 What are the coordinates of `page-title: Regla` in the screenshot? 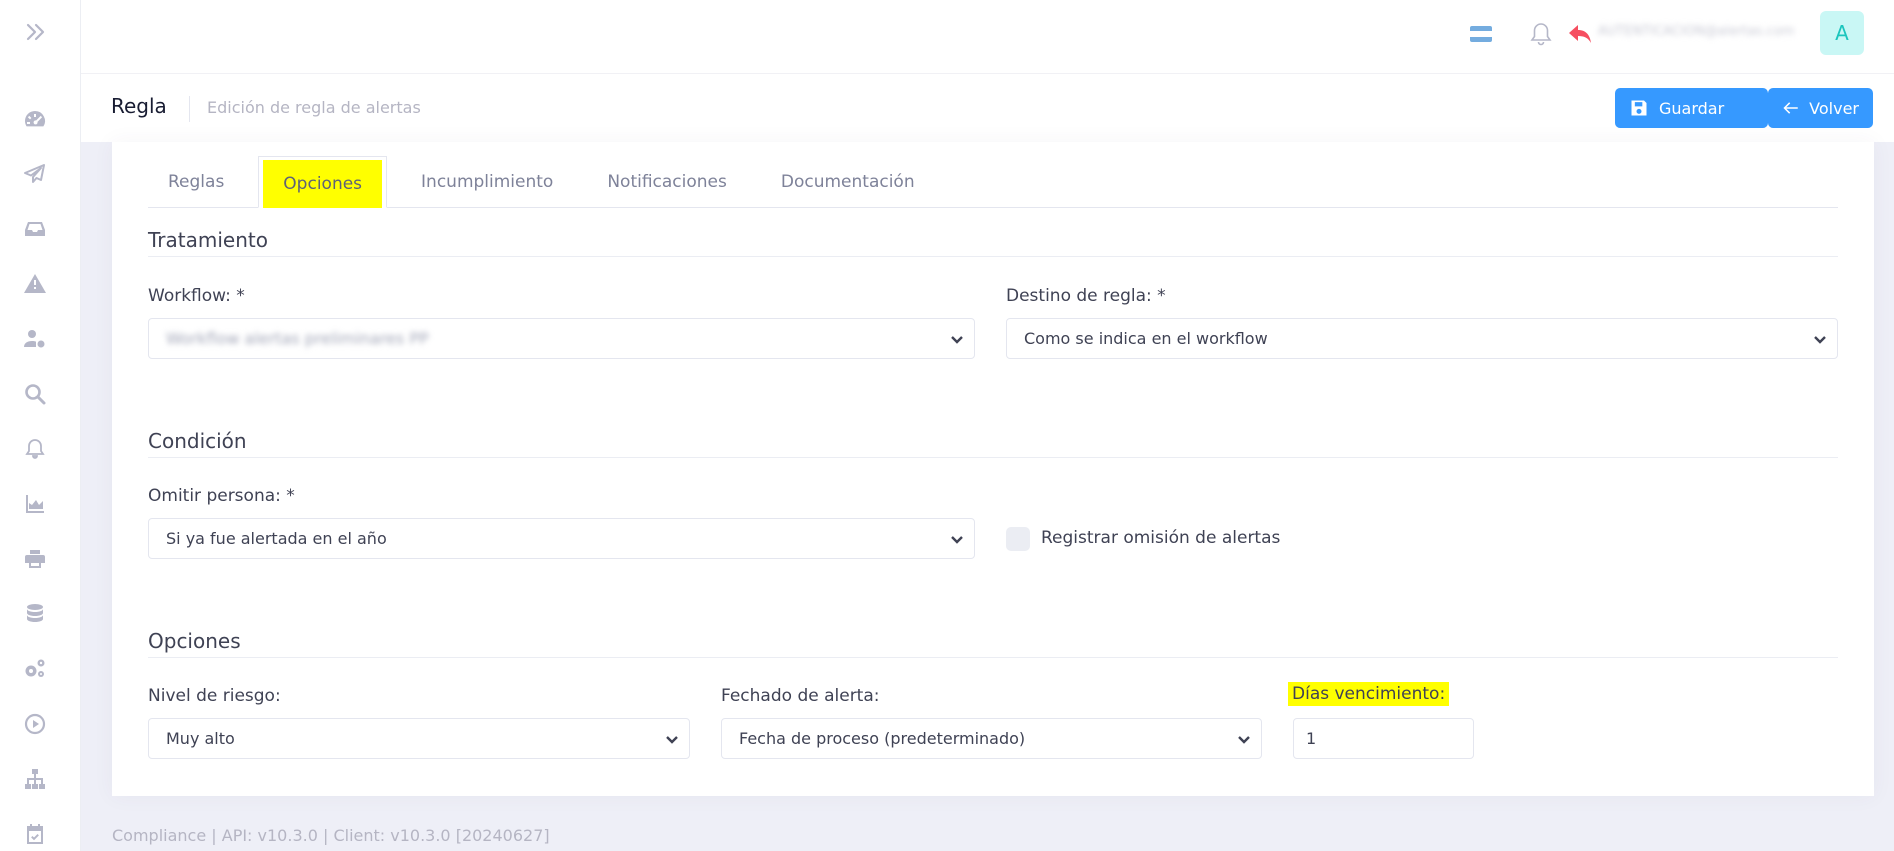 It's located at (139, 106).